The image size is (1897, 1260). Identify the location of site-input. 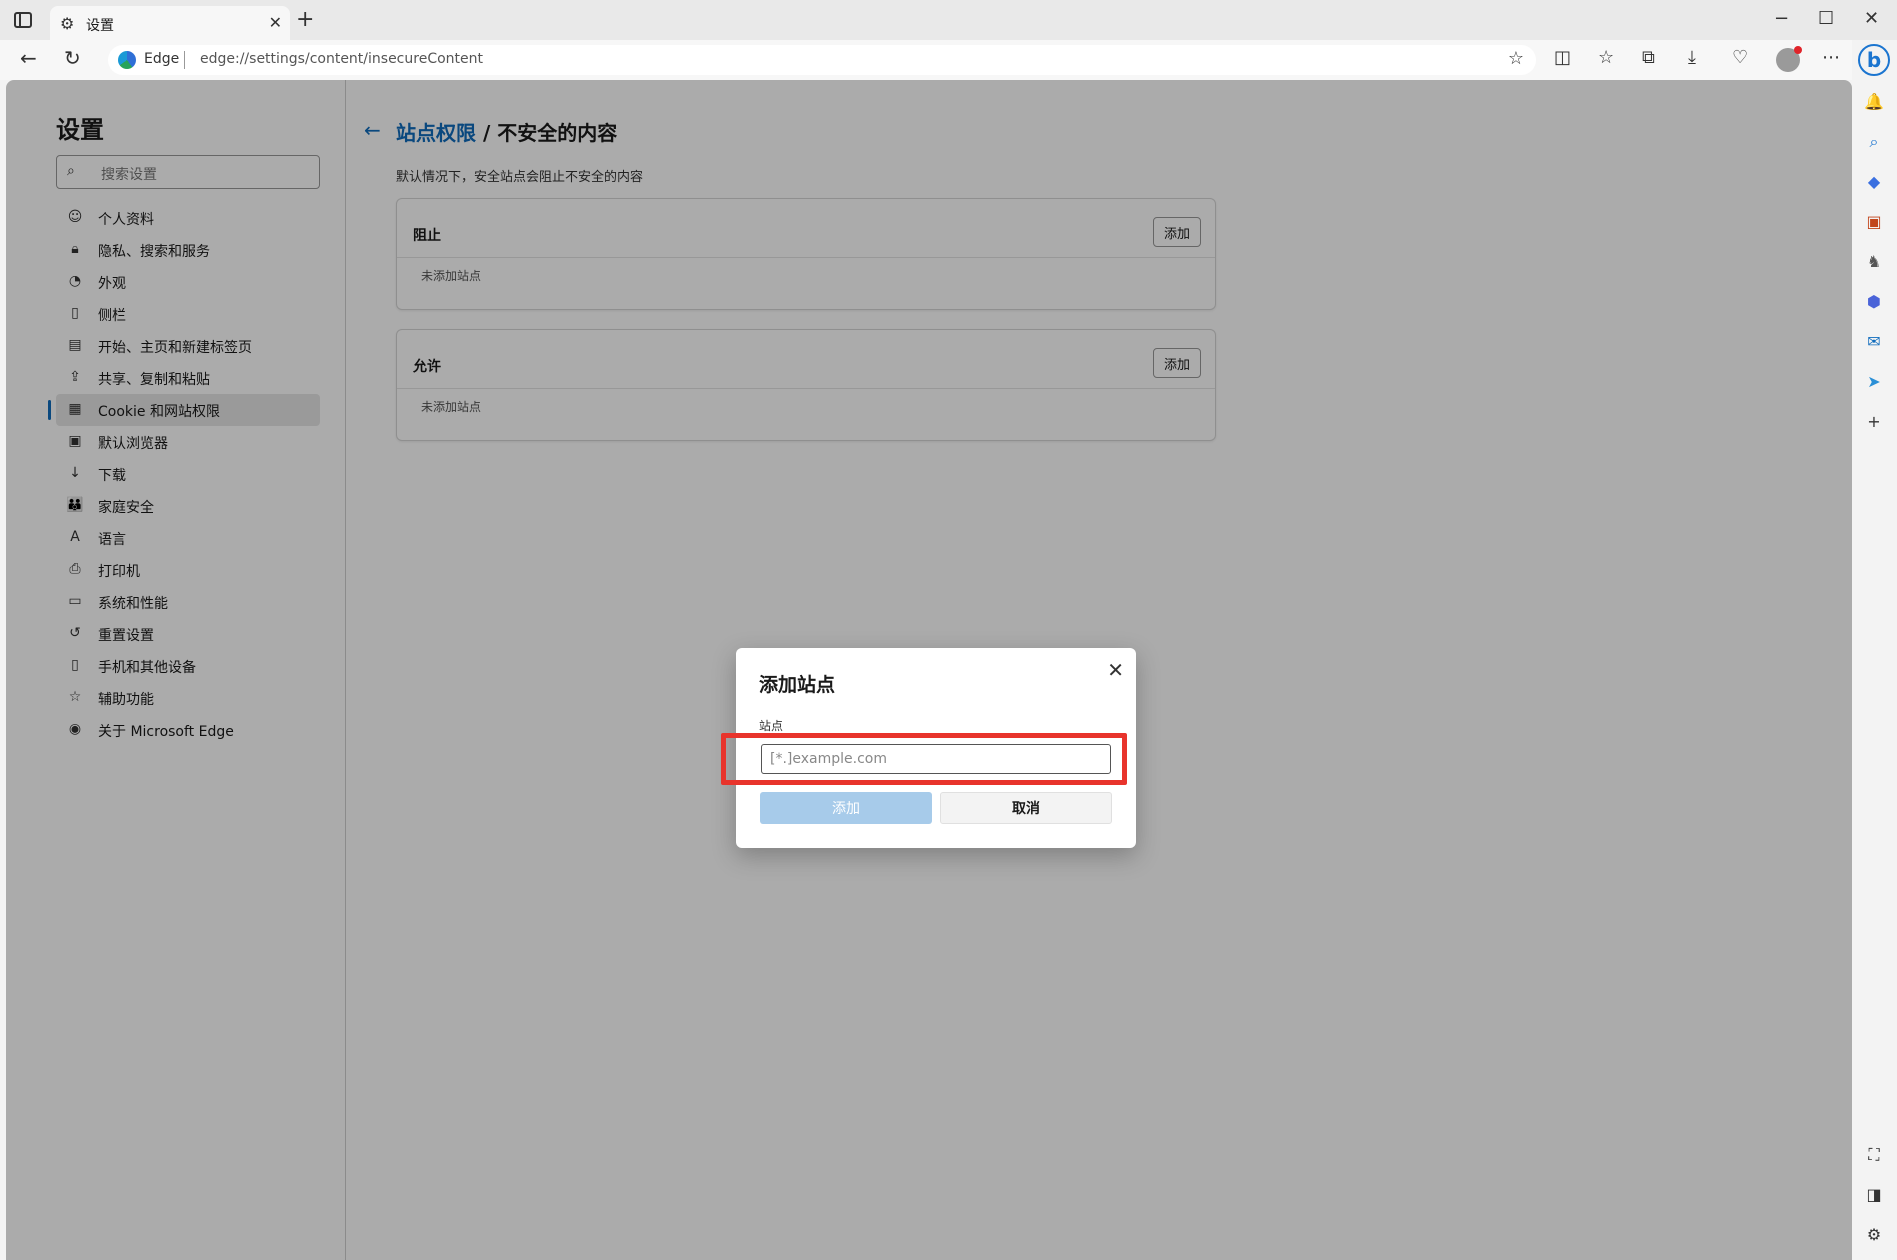
(936, 759).